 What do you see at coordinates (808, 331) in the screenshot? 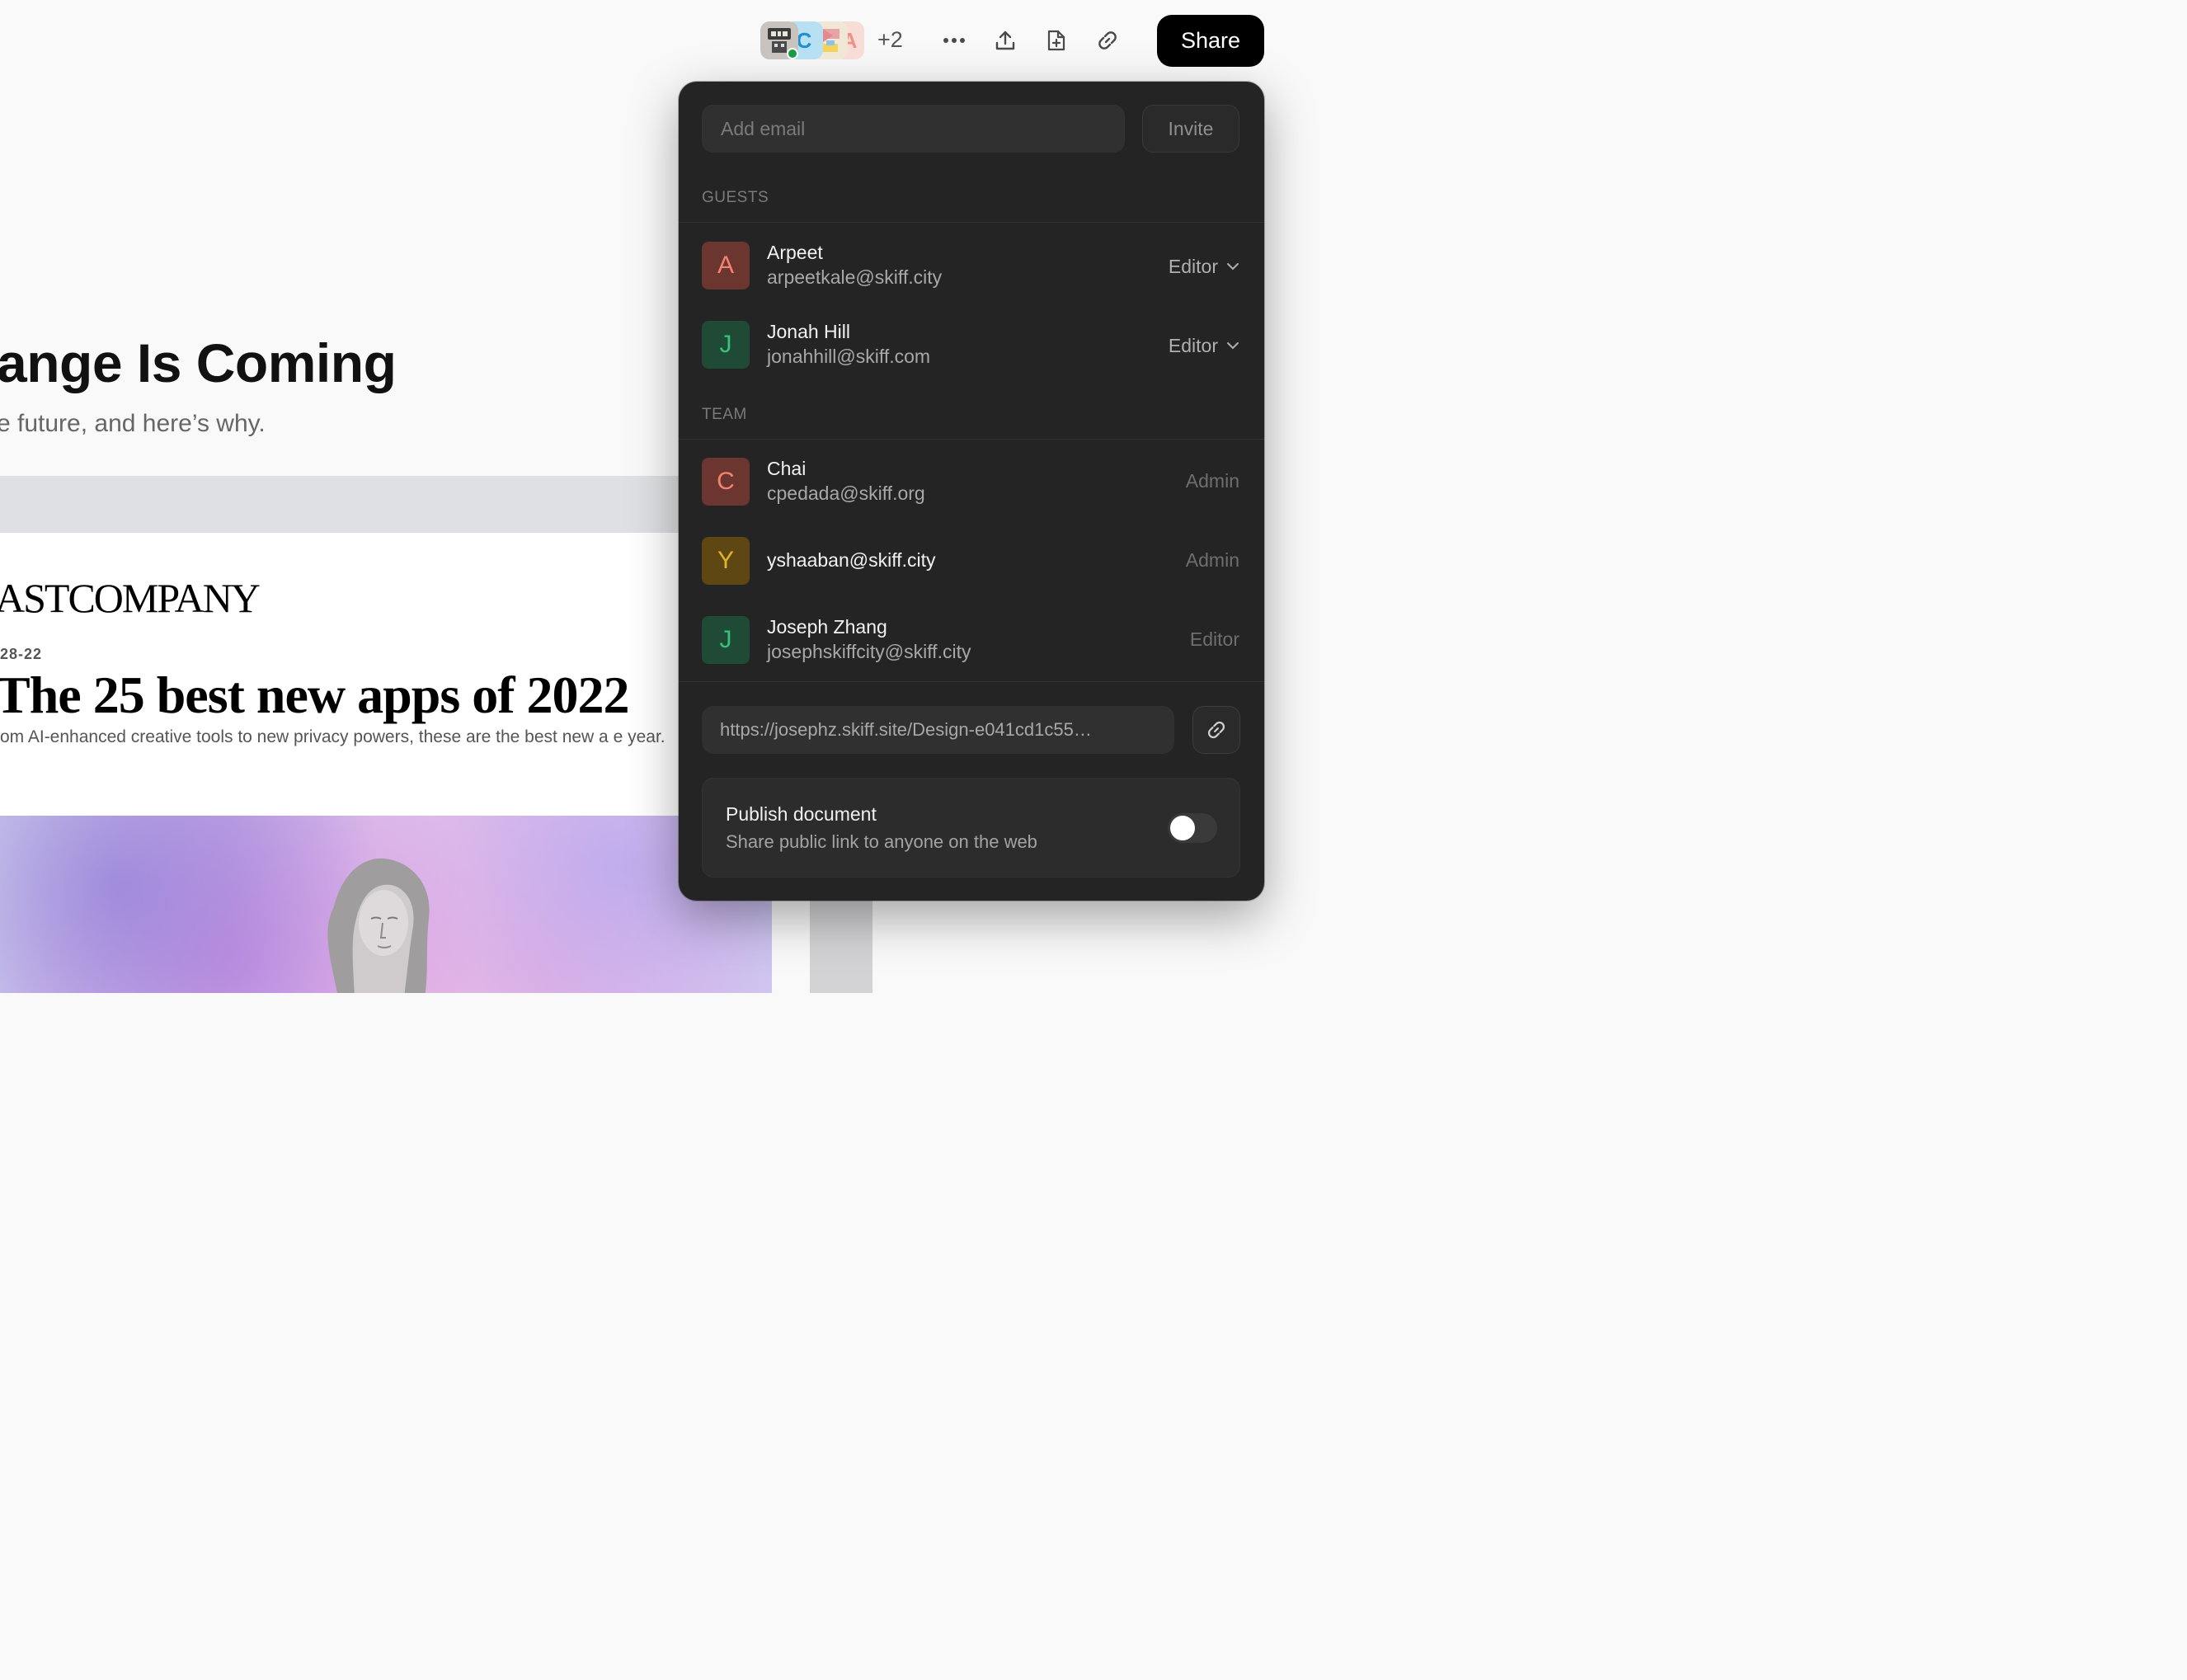
I see `member-name: Jonah Hill` at bounding box center [808, 331].